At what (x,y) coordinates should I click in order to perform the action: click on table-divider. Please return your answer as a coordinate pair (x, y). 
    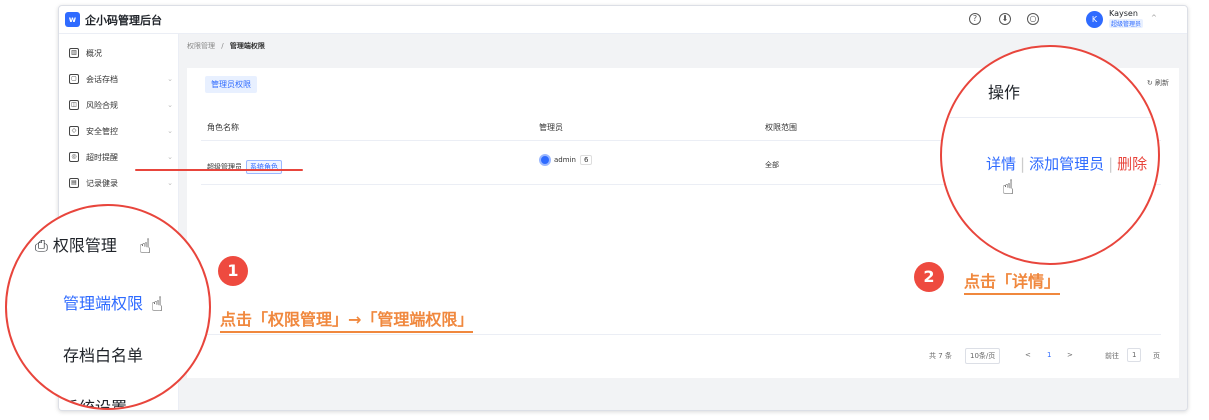
    Looking at the image, I should click on (681, 334).